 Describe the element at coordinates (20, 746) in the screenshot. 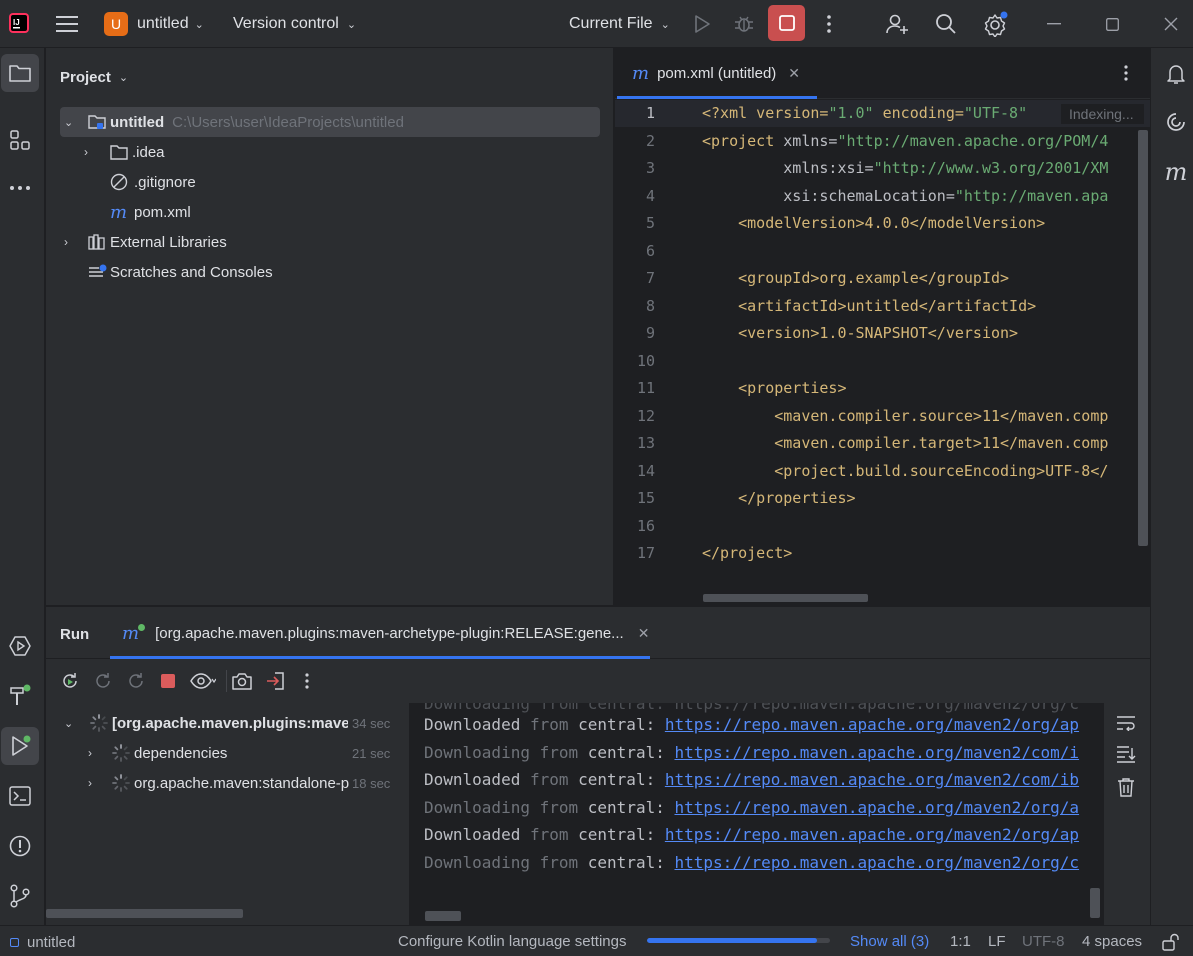

I see `run-tool-icon` at that location.